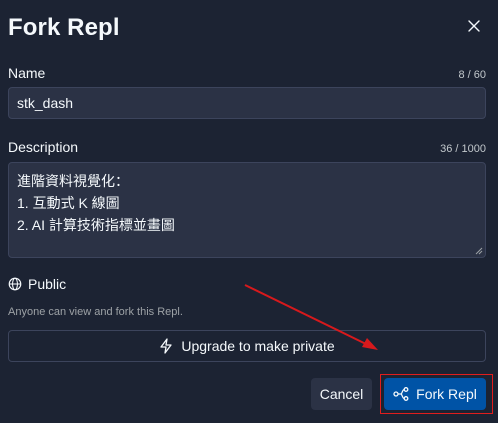  What do you see at coordinates (472, 75) in the screenshot?
I see `name-char-counter: 8 / 60` at bounding box center [472, 75].